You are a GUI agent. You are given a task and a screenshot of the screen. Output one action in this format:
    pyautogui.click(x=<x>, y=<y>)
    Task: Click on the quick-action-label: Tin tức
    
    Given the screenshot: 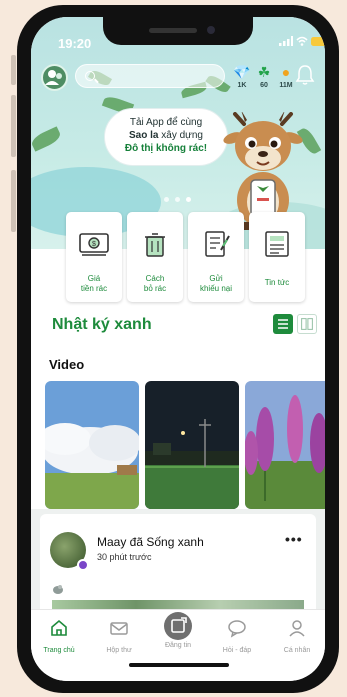 What is the action you would take?
    pyautogui.click(x=277, y=283)
    